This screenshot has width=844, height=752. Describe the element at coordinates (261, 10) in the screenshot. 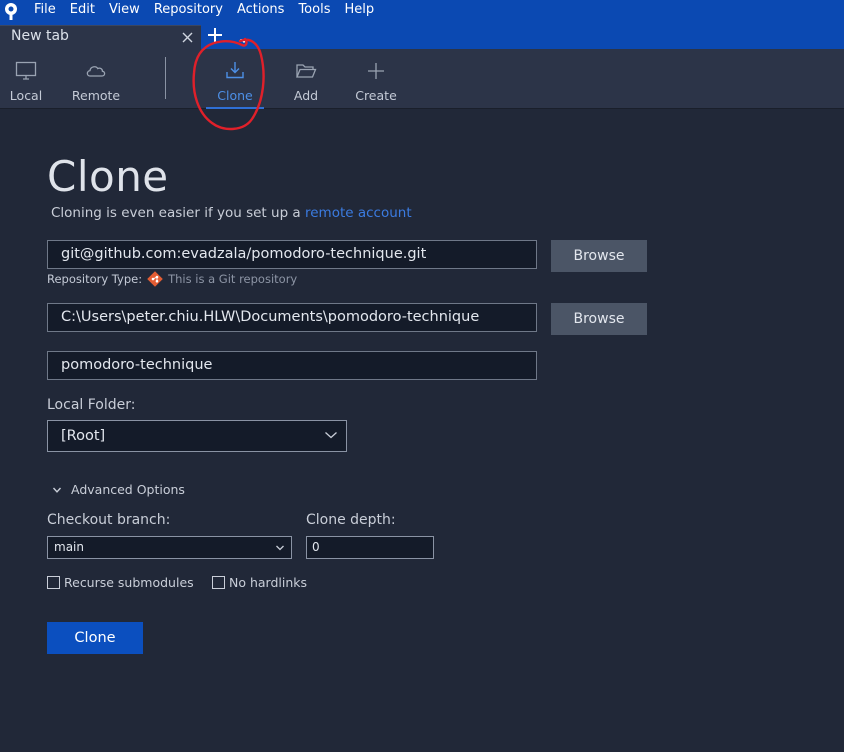

I see `menu-actions: Actions` at that location.